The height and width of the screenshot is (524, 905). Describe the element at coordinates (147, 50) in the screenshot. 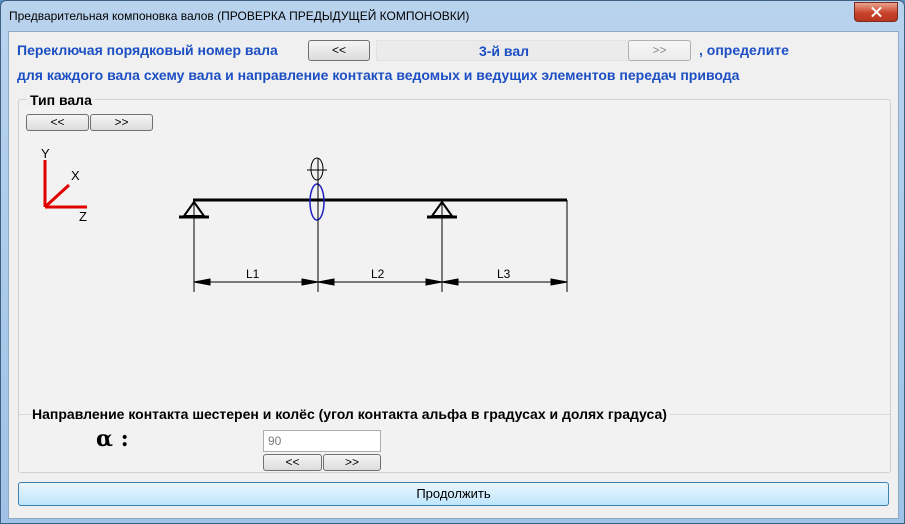

I see `instruction-text-prefix: Переключая порядковый номер вала` at that location.